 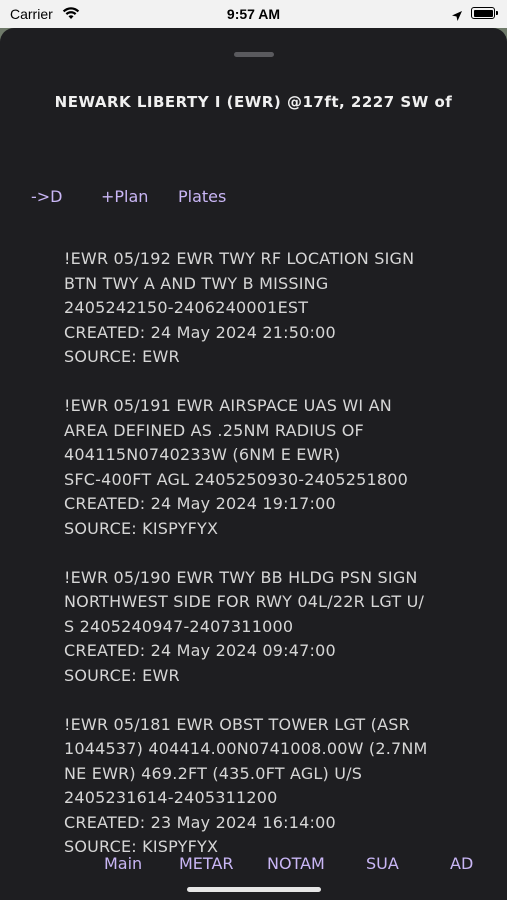 I want to click on home-indicator, so click(x=254, y=889).